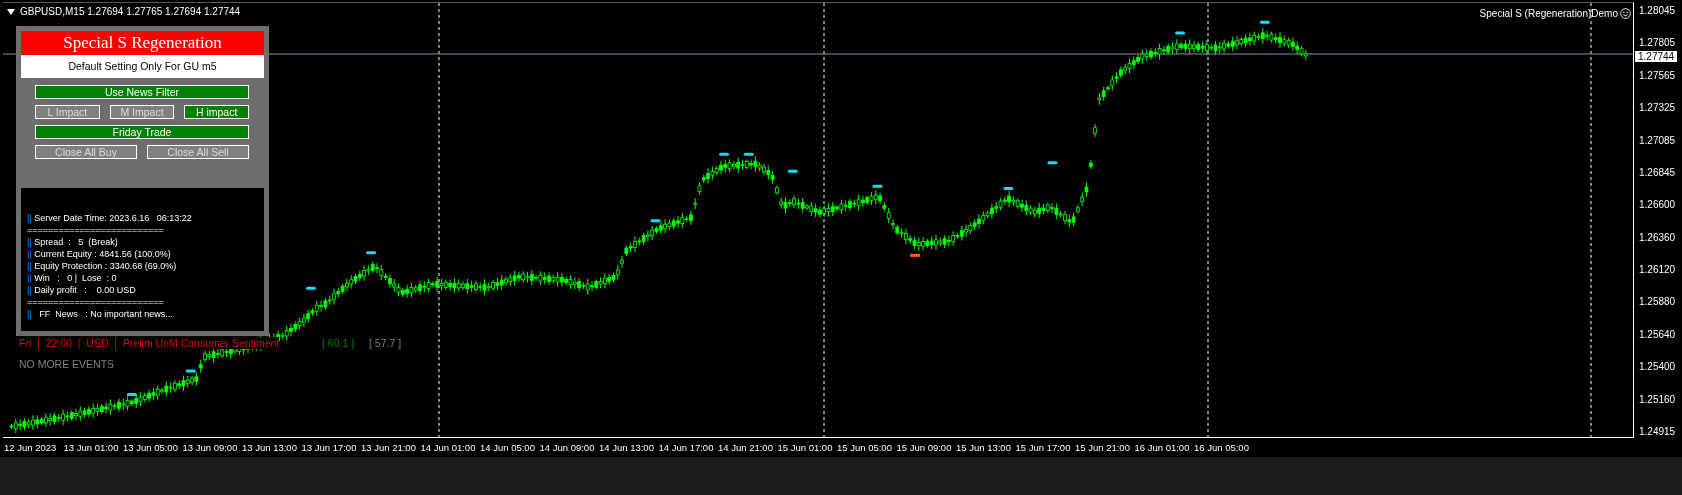 The height and width of the screenshot is (495, 1682). Describe the element at coordinates (329, 447) in the screenshot. I see `time-label: 13 Jun 17:00` at that location.